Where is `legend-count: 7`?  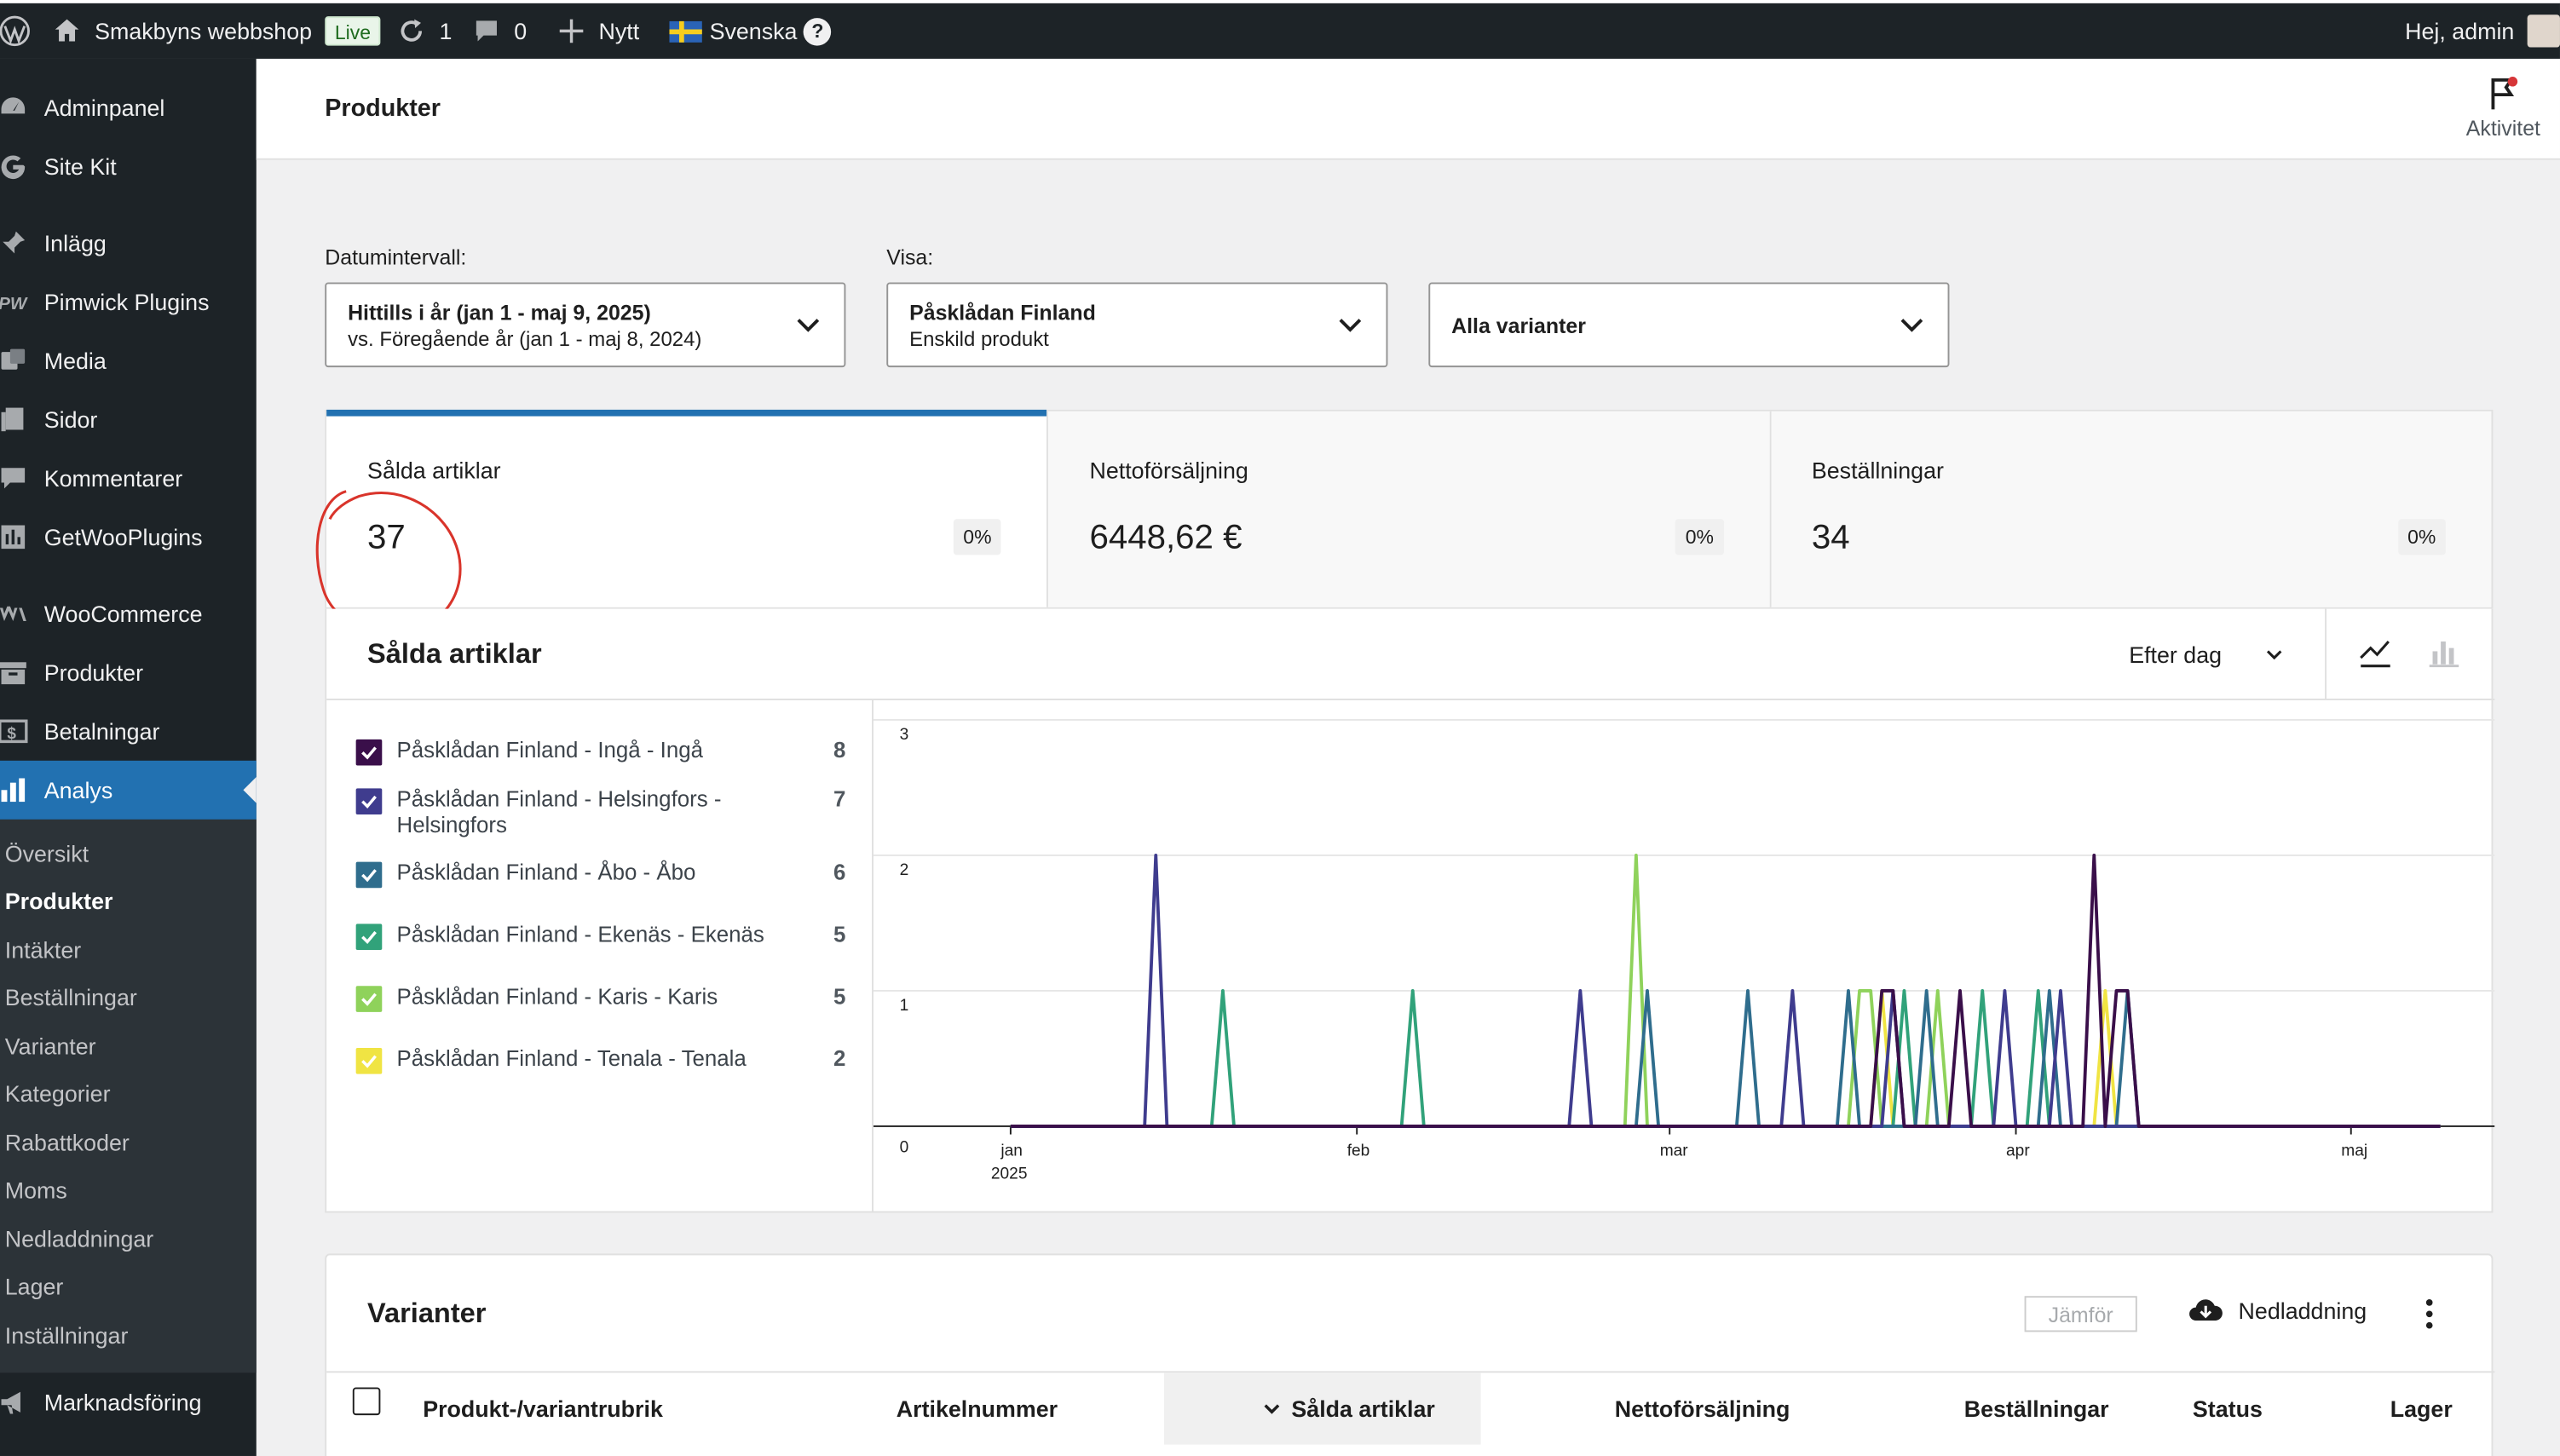
legend-count: 7 is located at coordinates (839, 799).